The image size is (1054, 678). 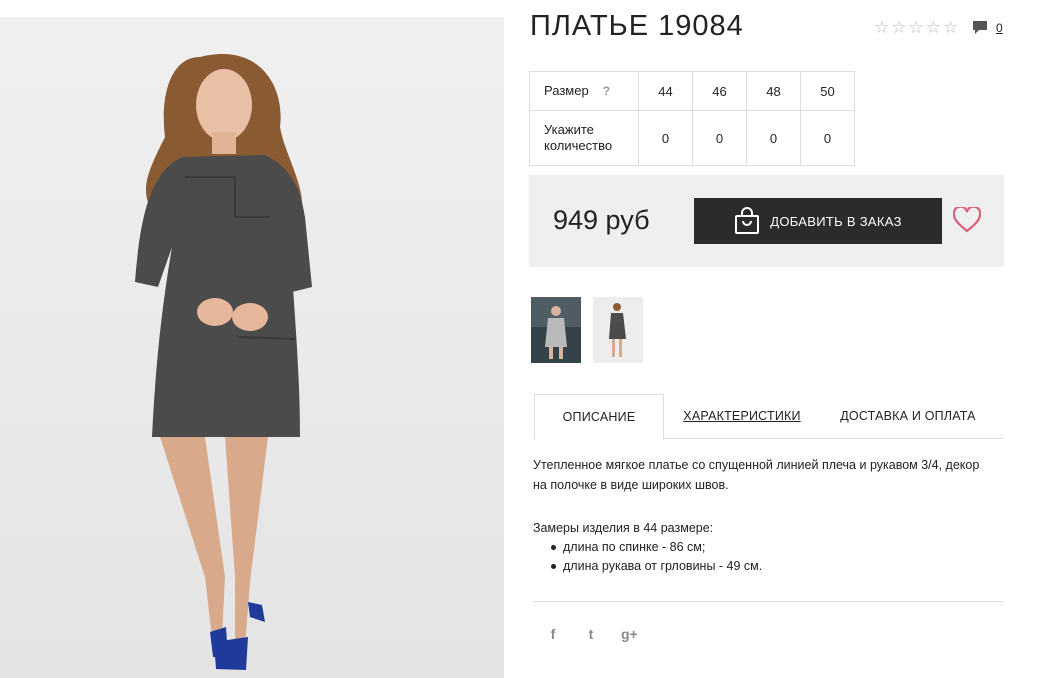 I want to click on comment-count: 0, so click(x=999, y=28).